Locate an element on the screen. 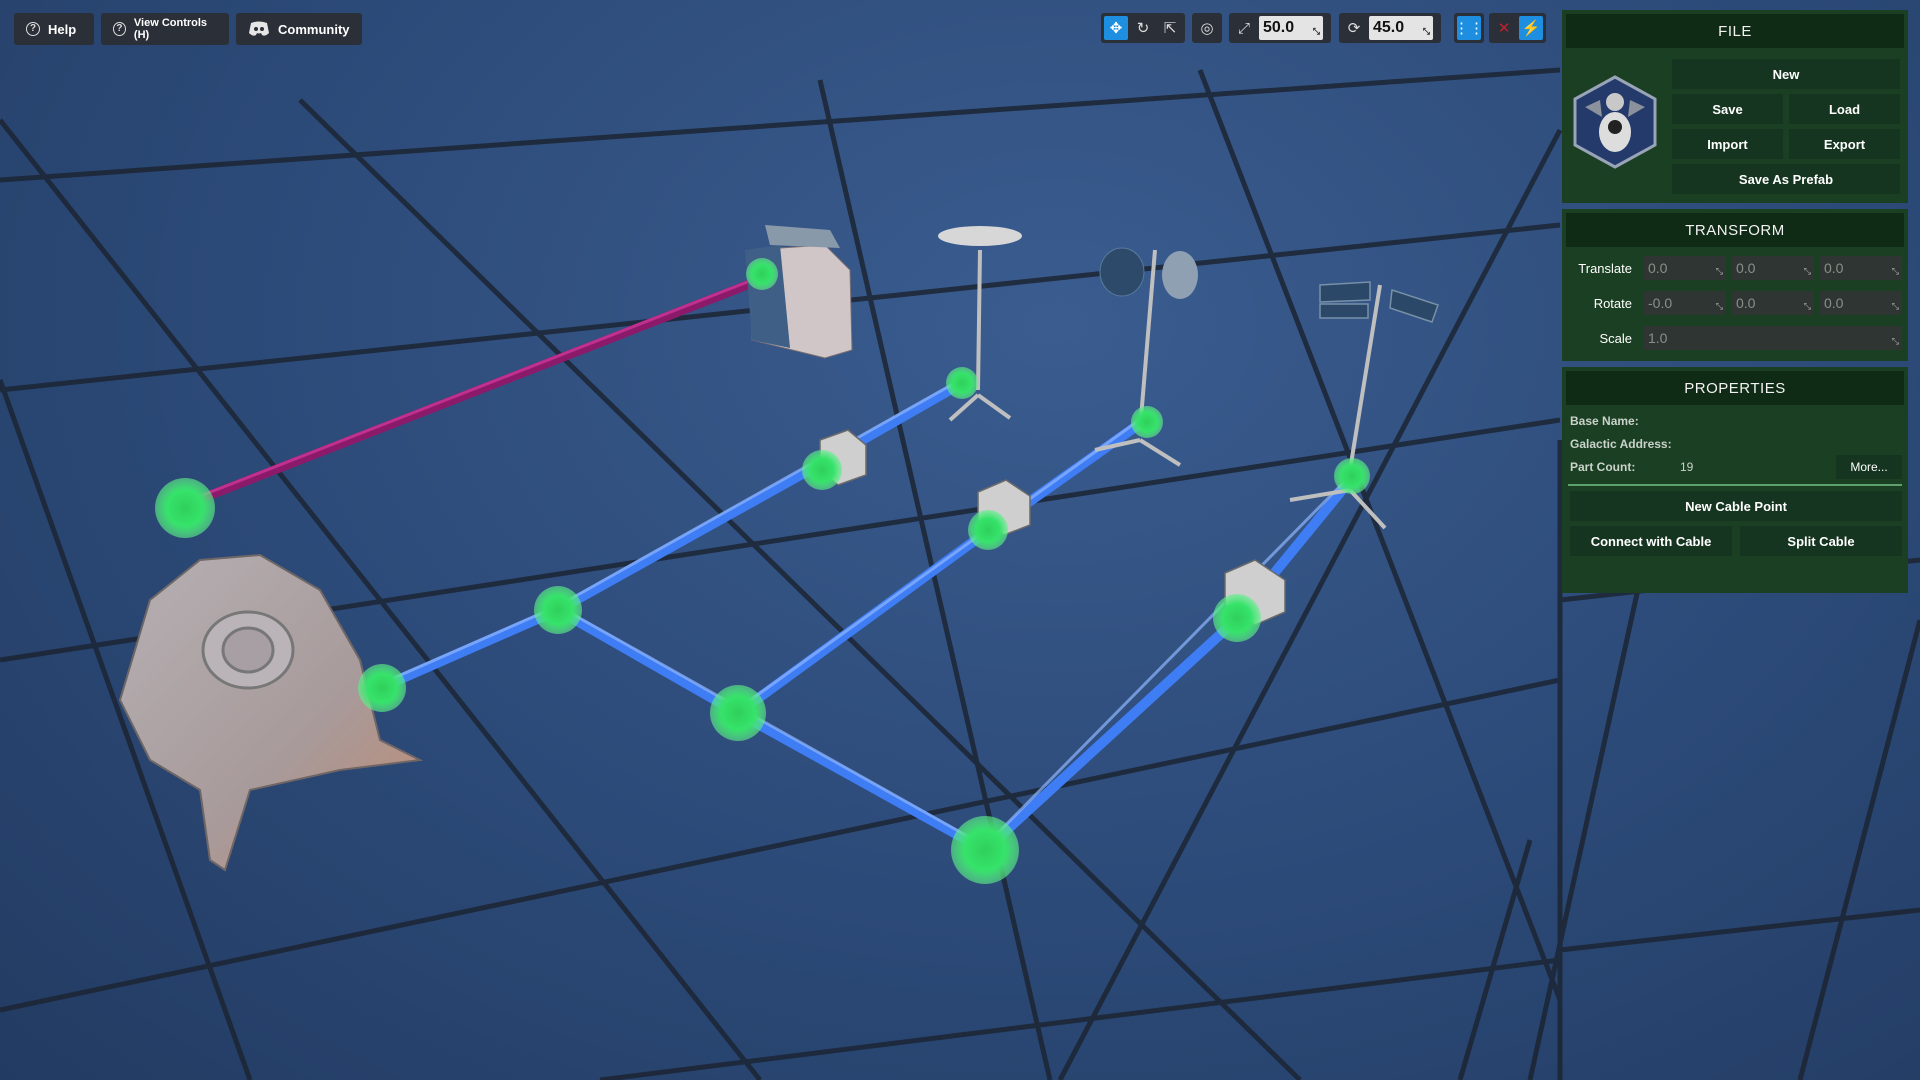 The width and height of the screenshot is (1920, 1080). base-logo-icon is located at coordinates (1615, 122).